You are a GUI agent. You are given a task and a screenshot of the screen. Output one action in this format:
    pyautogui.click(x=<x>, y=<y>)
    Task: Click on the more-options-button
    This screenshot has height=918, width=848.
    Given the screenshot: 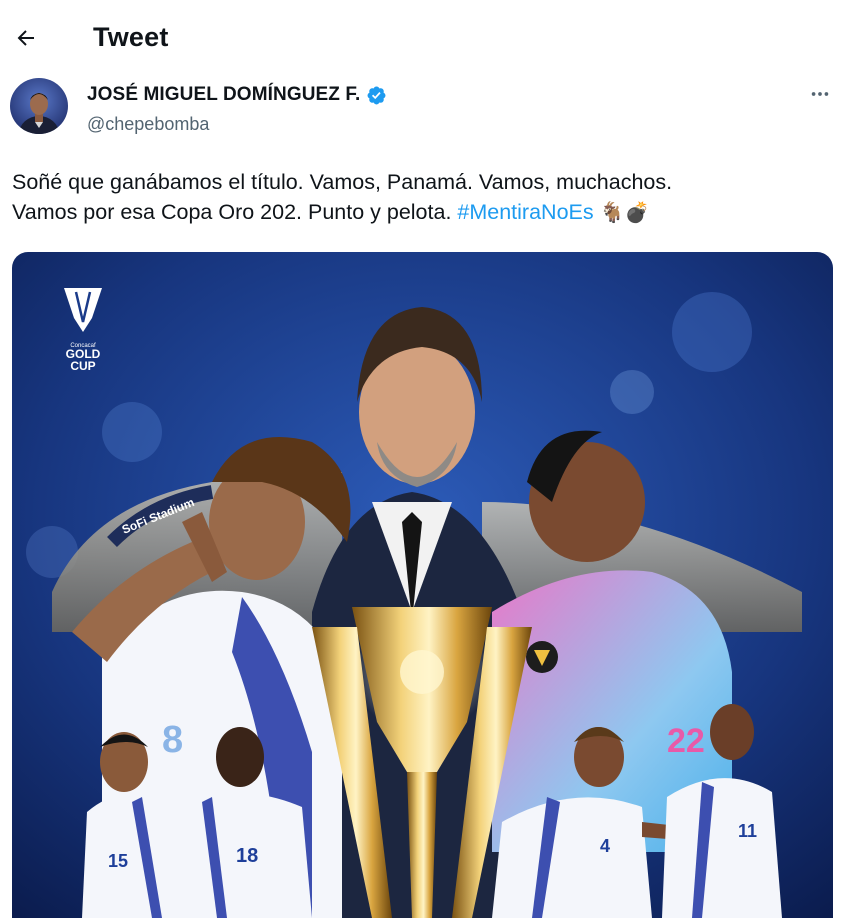 What is the action you would take?
    pyautogui.click(x=820, y=94)
    